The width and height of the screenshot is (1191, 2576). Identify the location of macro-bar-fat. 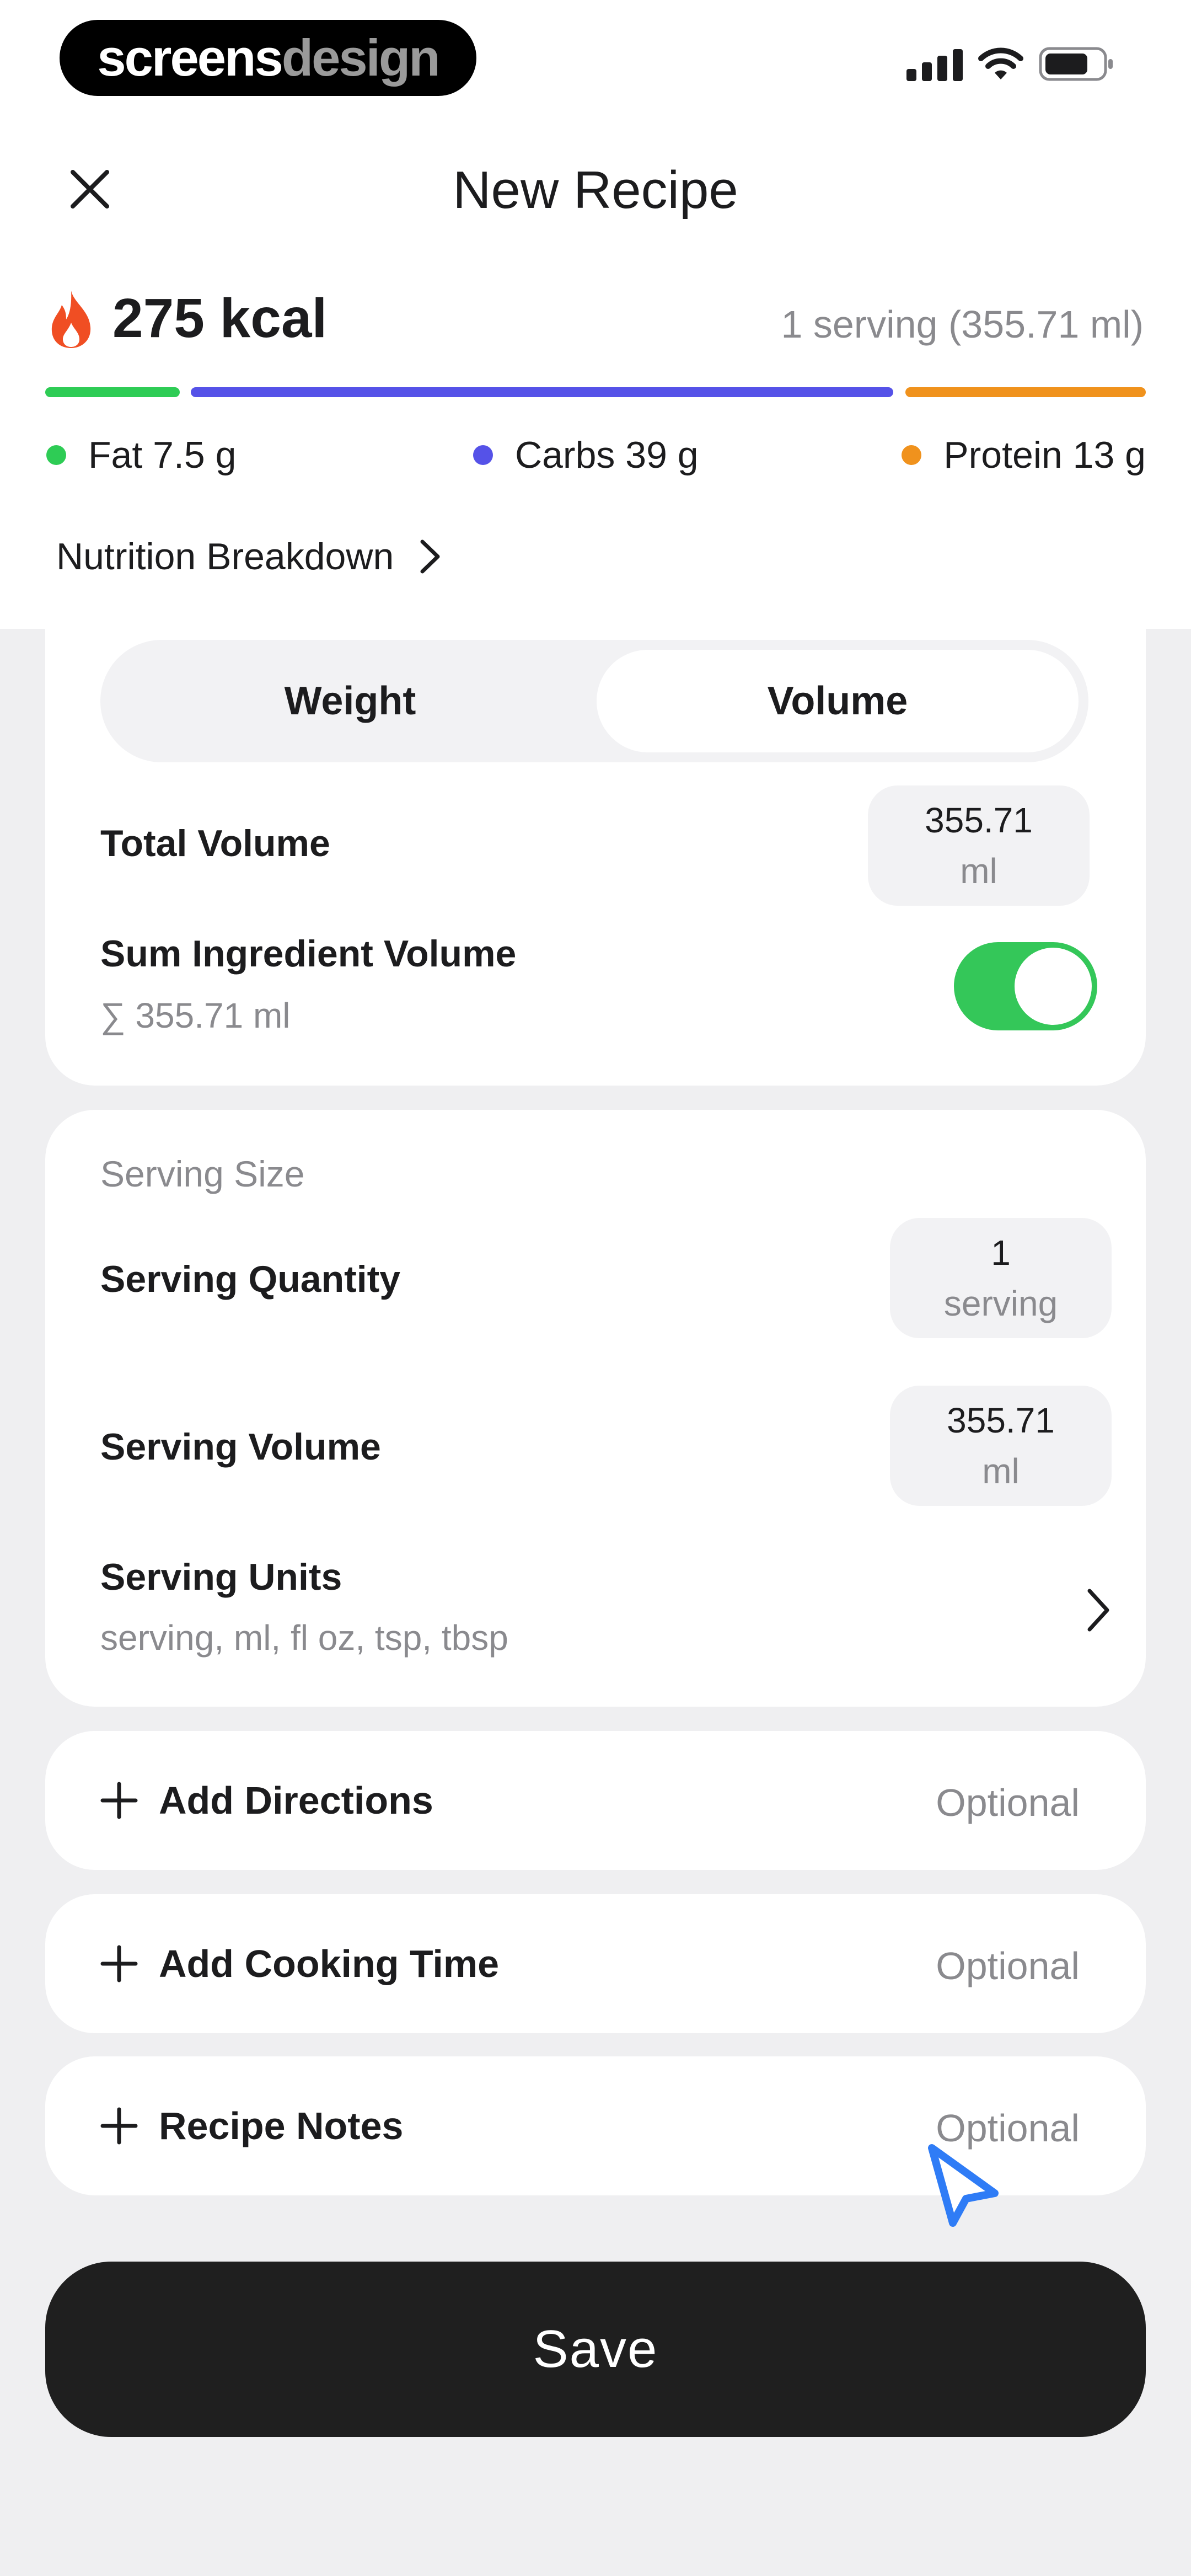
(113, 392).